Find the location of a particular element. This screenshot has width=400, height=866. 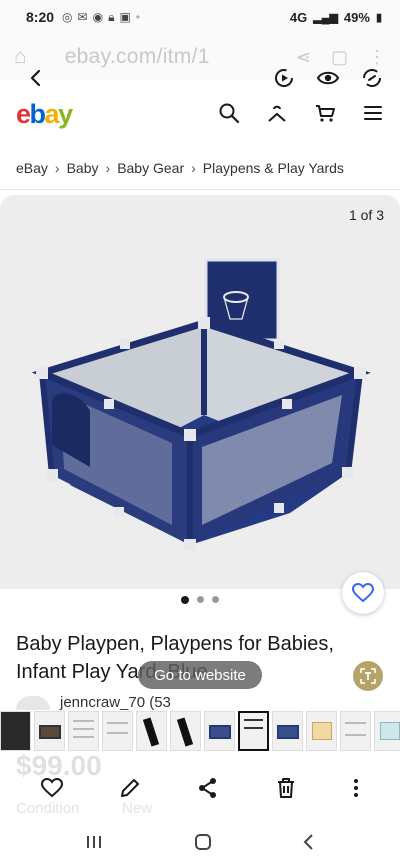

view-button is located at coordinates (328, 78).